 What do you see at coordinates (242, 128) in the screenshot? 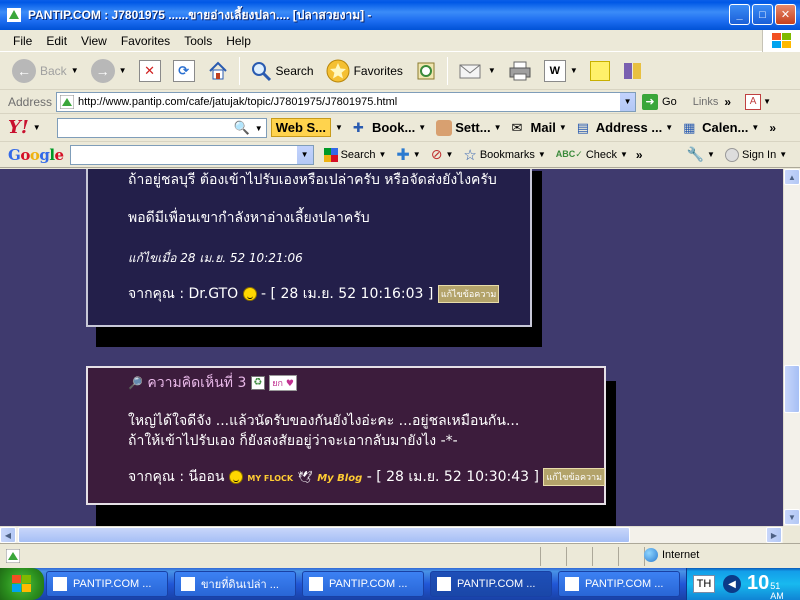
I see `search-icon: 🔍` at bounding box center [242, 128].